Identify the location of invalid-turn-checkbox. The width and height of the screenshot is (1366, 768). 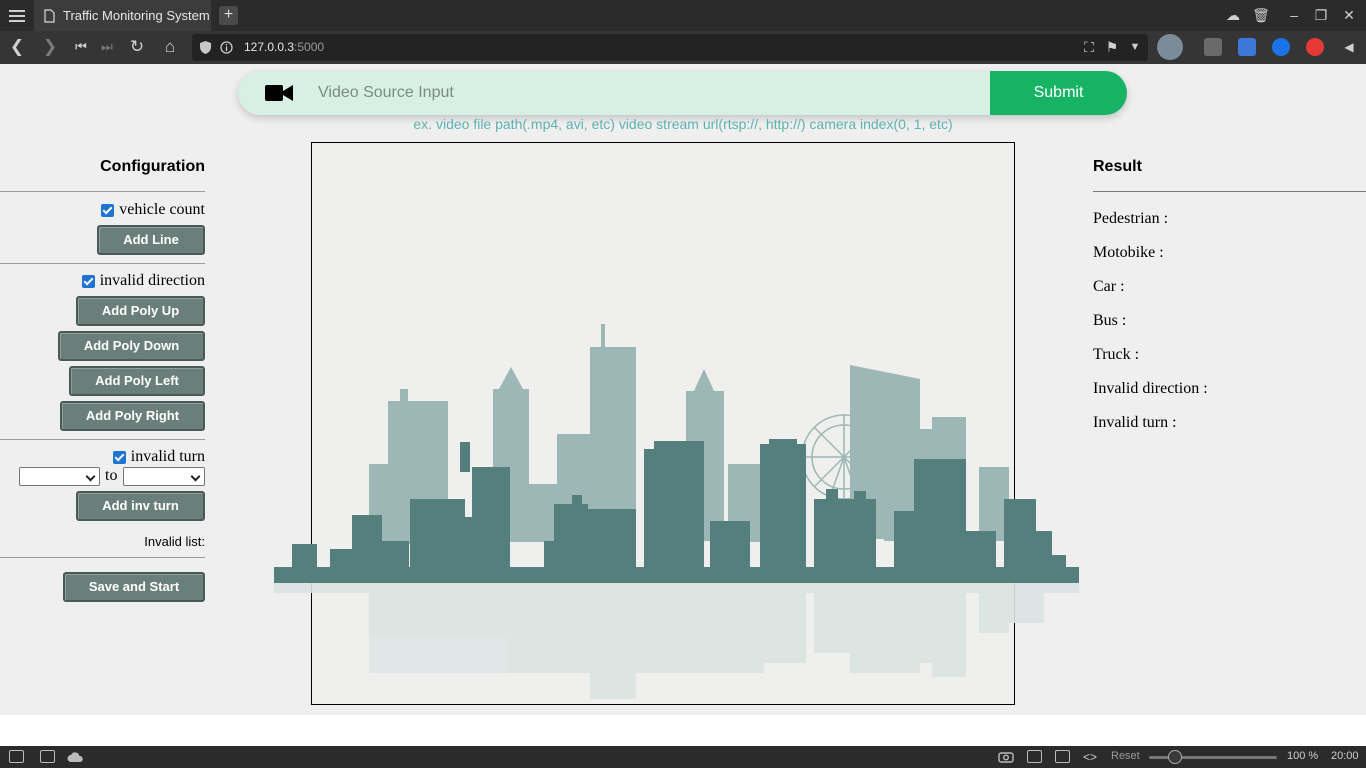
(119, 457).